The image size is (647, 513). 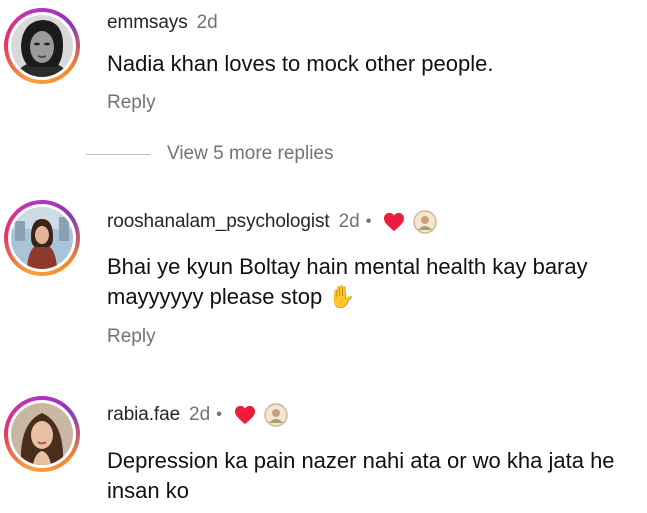 I want to click on username: rabia.fae, so click(x=143, y=415).